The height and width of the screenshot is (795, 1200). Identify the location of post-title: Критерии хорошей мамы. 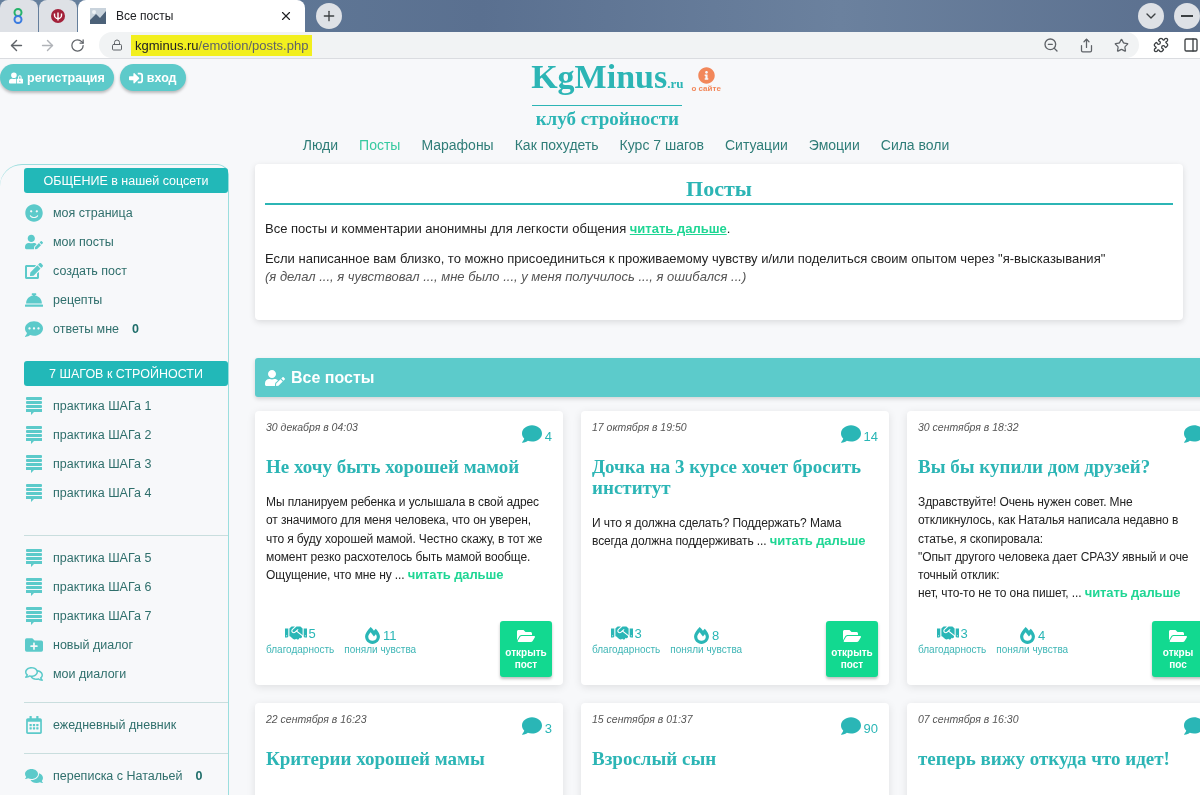
(409, 758).